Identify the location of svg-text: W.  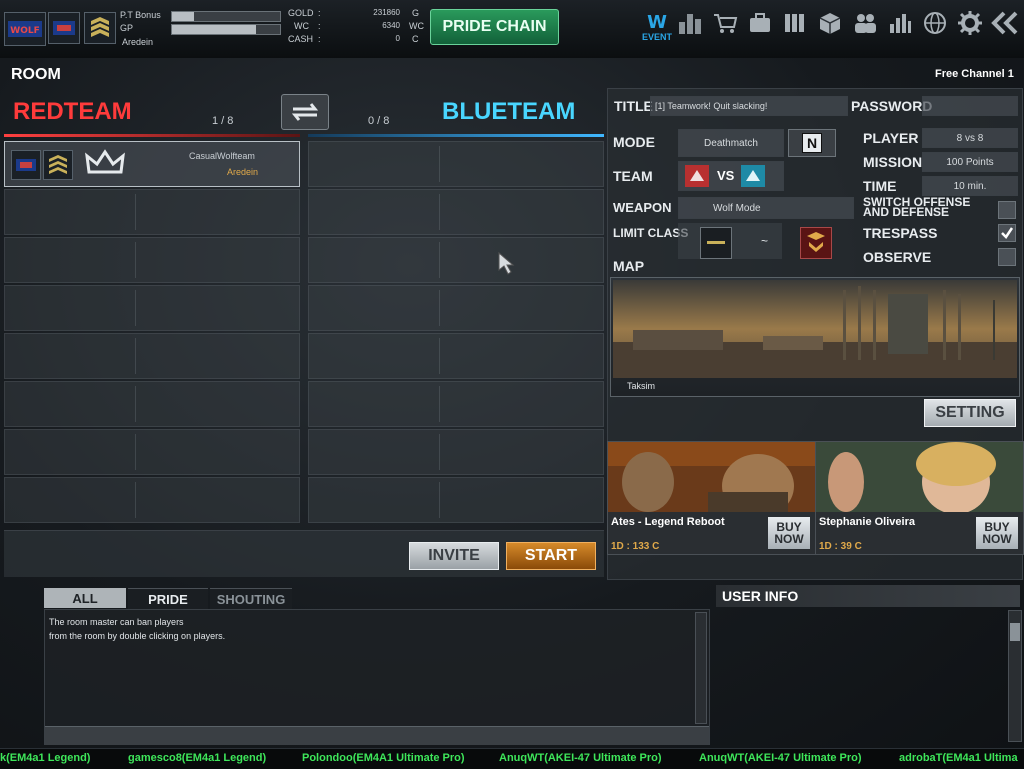
(657, 22).